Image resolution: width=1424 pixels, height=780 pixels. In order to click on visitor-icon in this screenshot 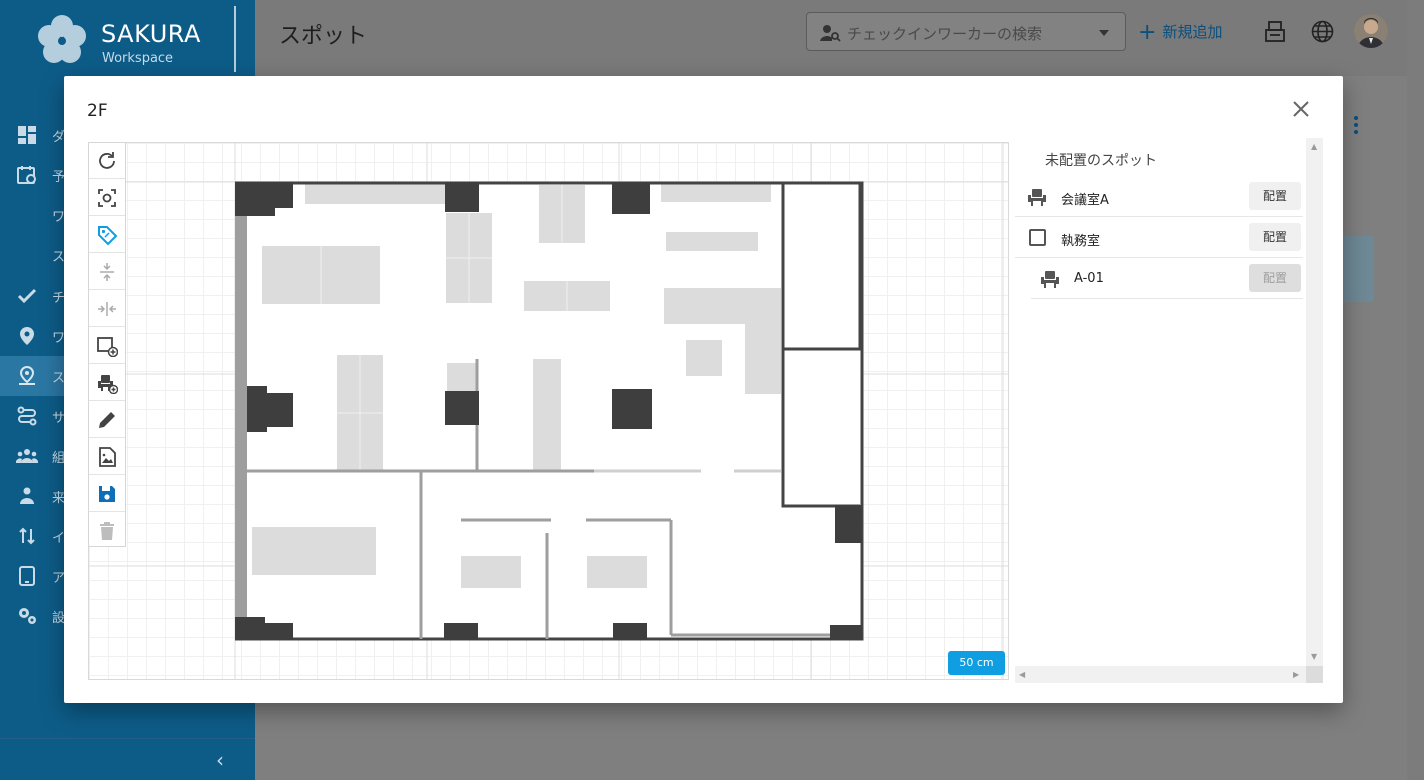, I will do `click(27, 495)`.